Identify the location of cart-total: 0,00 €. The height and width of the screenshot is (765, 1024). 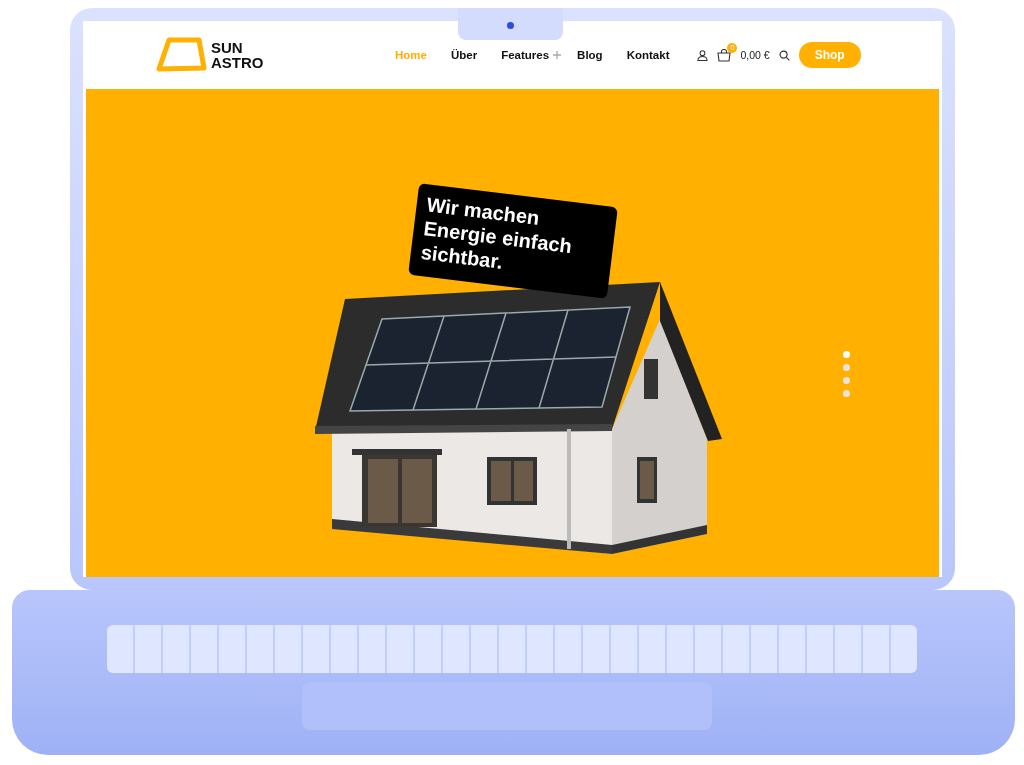
(755, 55).